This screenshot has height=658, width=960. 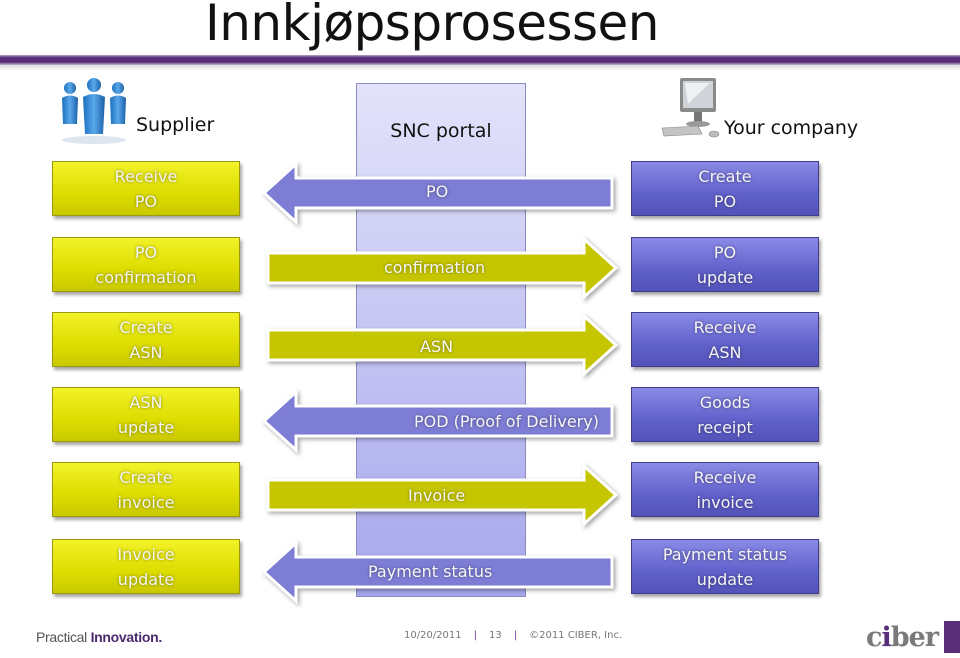 I want to click on company-step-create-po: Create PO, so click(x=725, y=188).